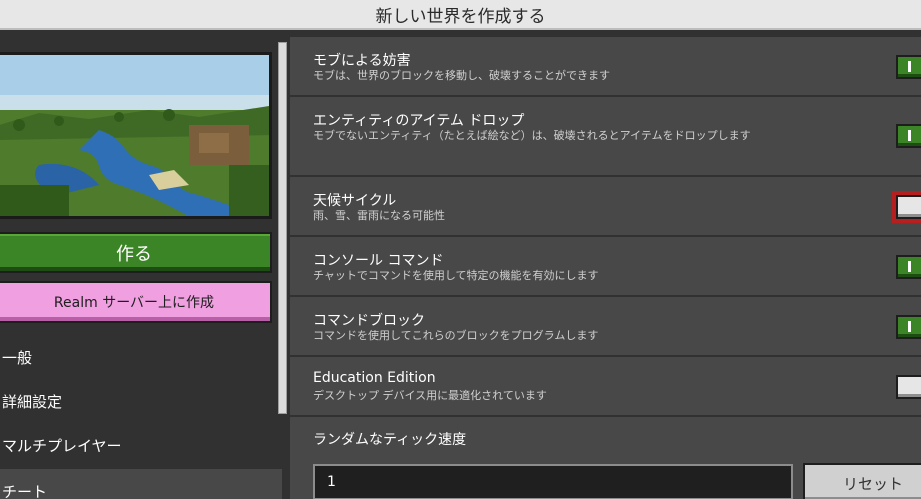 The height and width of the screenshot is (499, 921). I want to click on weather-cycle-toggle, so click(906, 207).